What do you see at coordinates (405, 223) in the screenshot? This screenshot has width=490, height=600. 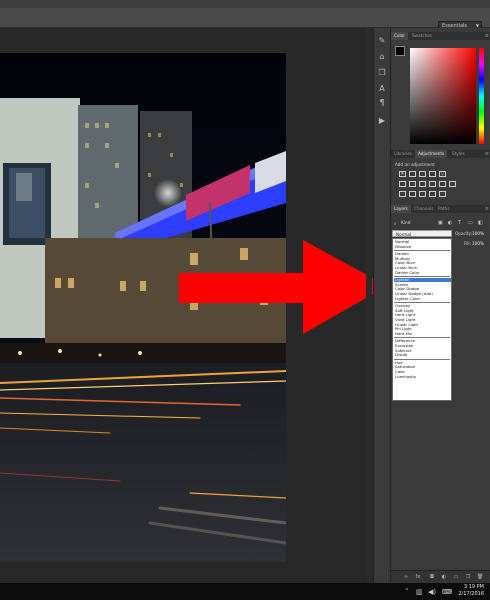 I see `filter-kind-select: Kind` at bounding box center [405, 223].